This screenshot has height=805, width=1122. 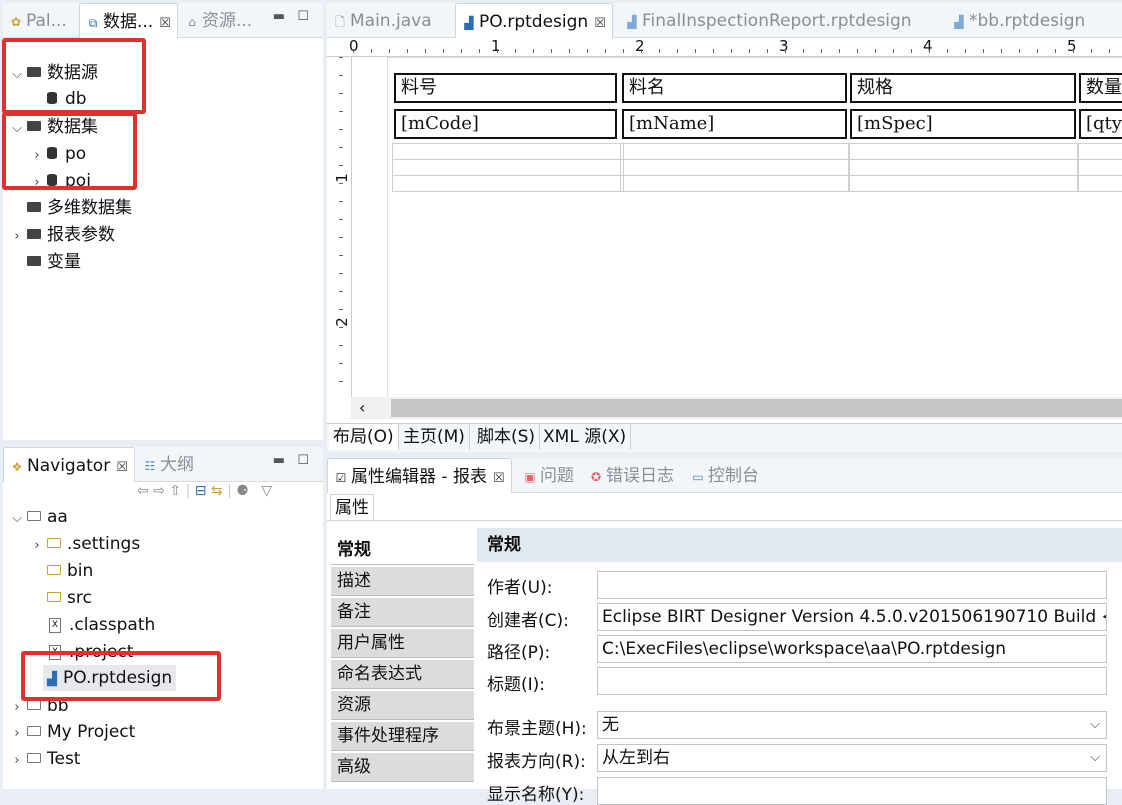 I want to click on table-header-cell: 料号, so click(x=505, y=88).